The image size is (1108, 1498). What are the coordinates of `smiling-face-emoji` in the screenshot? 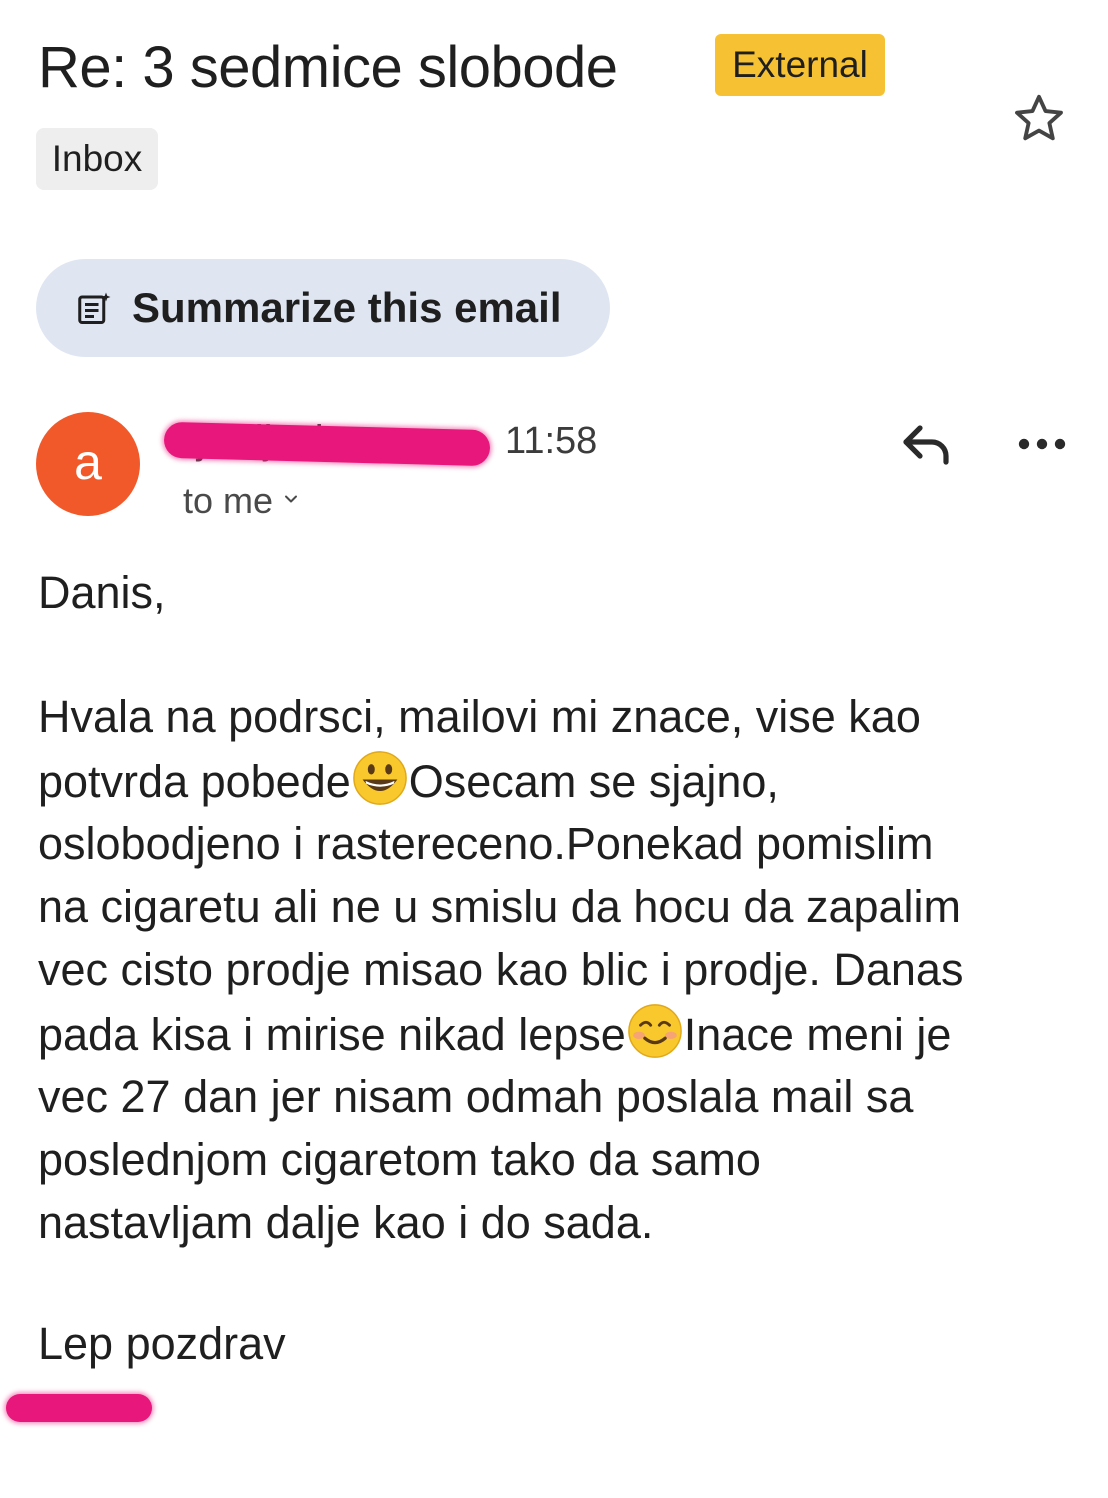 It's located at (654, 1030).